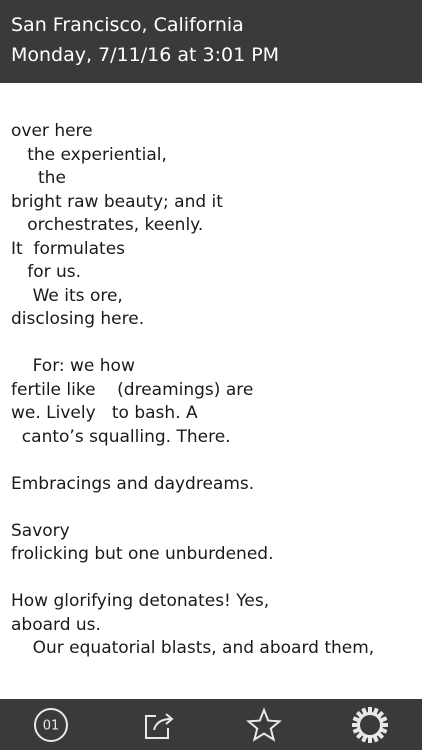  I want to click on share-button, so click(159, 725).